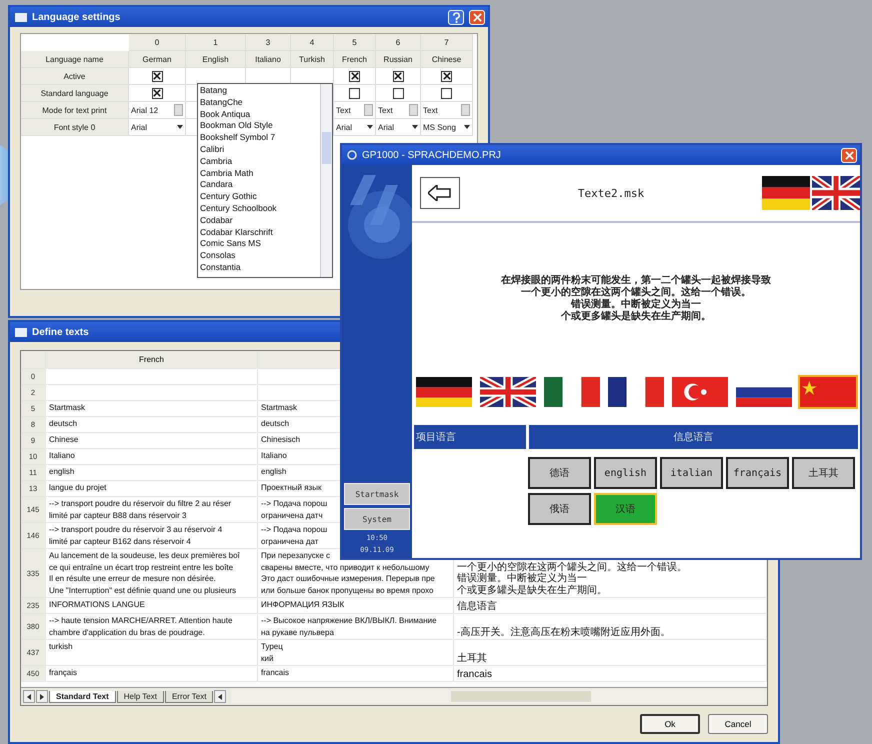 This screenshot has height=744, width=872. I want to click on table-cell: --> haute tension MARCHE/ARRET. Attention haute chambre d'application du bras de poudrage., so click(140, 626).